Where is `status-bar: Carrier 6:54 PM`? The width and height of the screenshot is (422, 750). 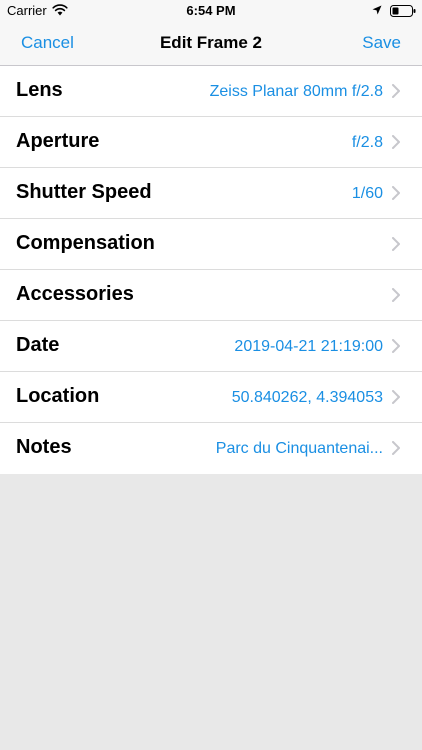 status-bar: Carrier 6:54 PM is located at coordinates (211, 11).